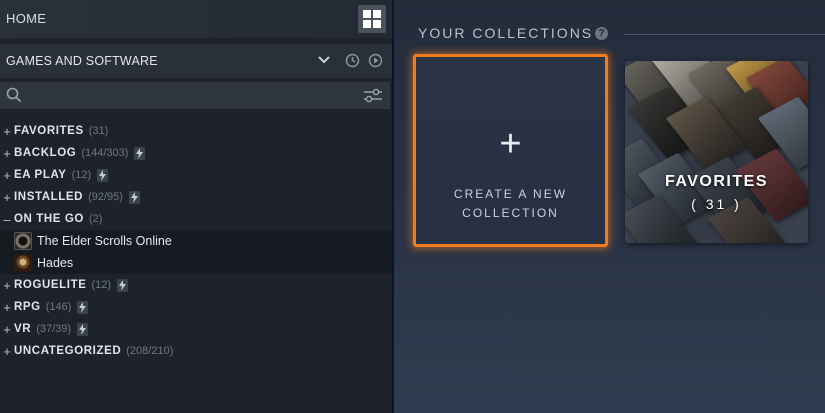 The height and width of the screenshot is (413, 825). What do you see at coordinates (375, 60) in the screenshot?
I see `play-circle-icon` at bounding box center [375, 60].